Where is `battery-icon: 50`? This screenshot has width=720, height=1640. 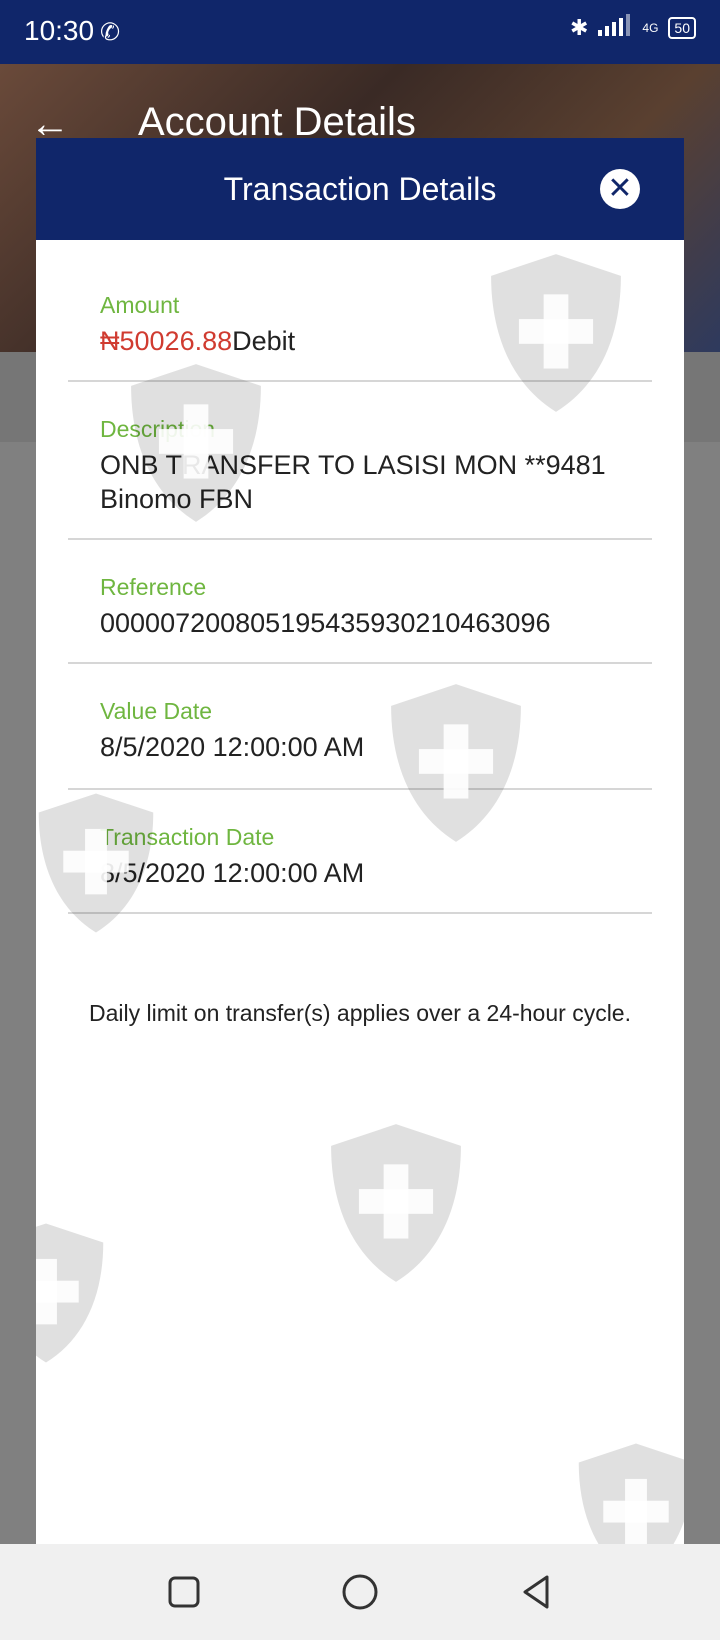 battery-icon: 50 is located at coordinates (682, 28).